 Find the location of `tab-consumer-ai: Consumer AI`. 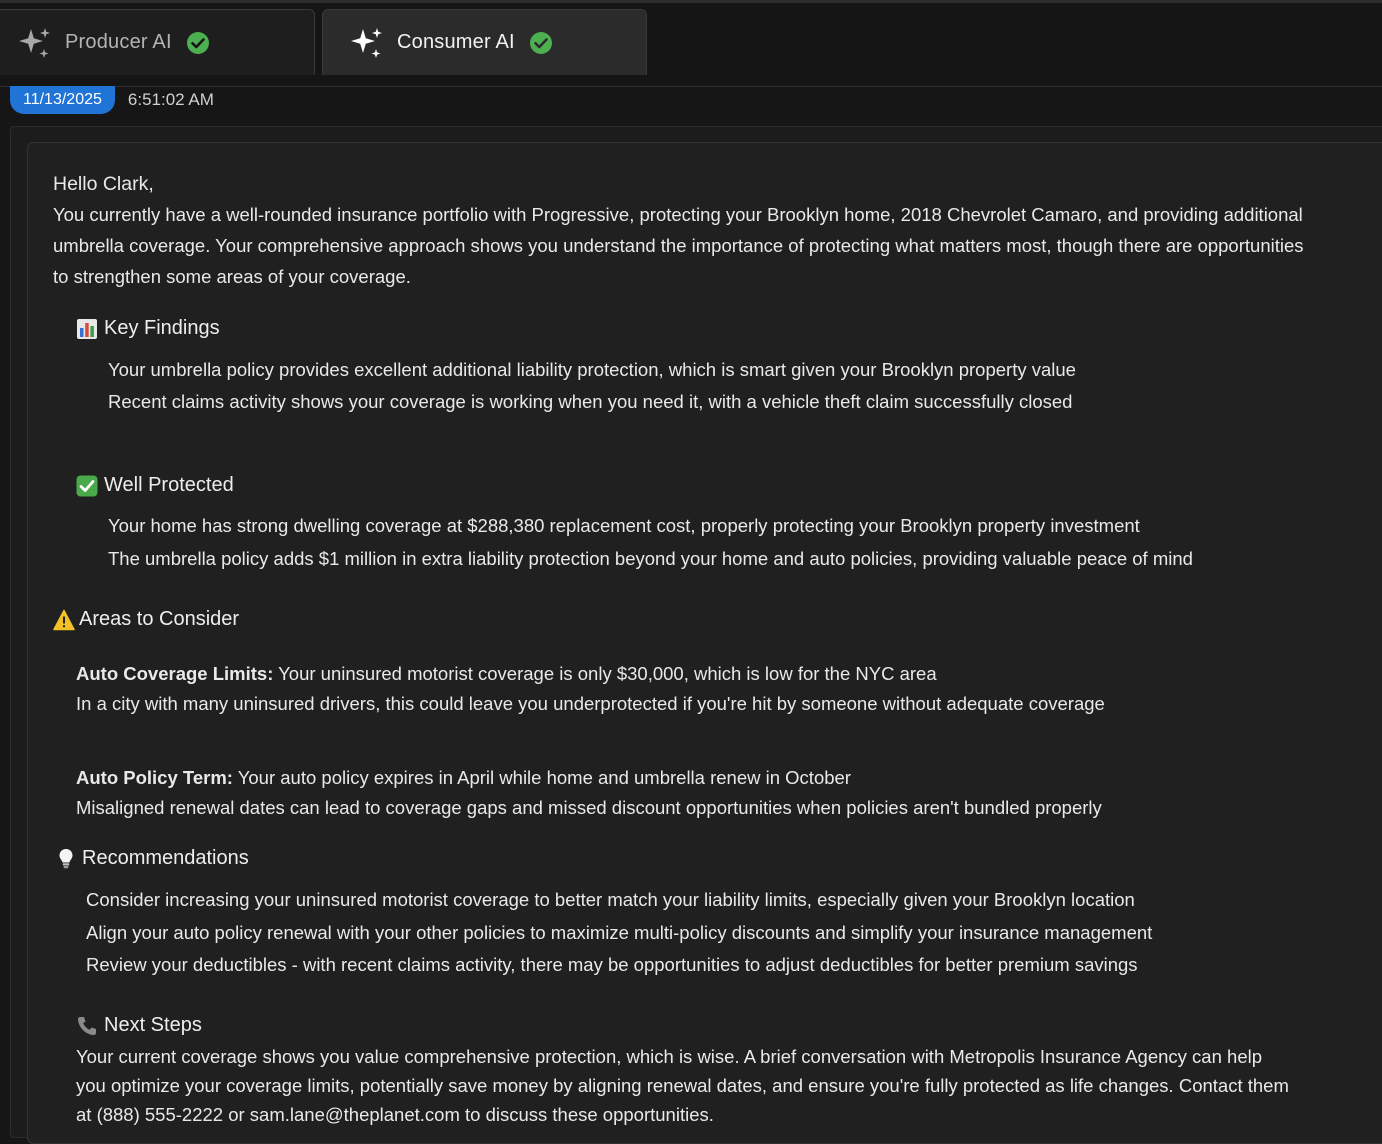

tab-consumer-ai: Consumer AI is located at coordinates (484, 42).